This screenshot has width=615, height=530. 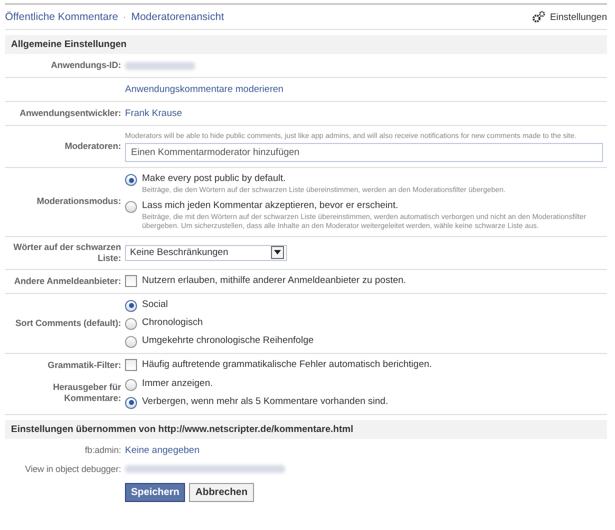 What do you see at coordinates (86, 392) in the screenshot?
I see `field-label: Herausgeber für Kommentare:` at bounding box center [86, 392].